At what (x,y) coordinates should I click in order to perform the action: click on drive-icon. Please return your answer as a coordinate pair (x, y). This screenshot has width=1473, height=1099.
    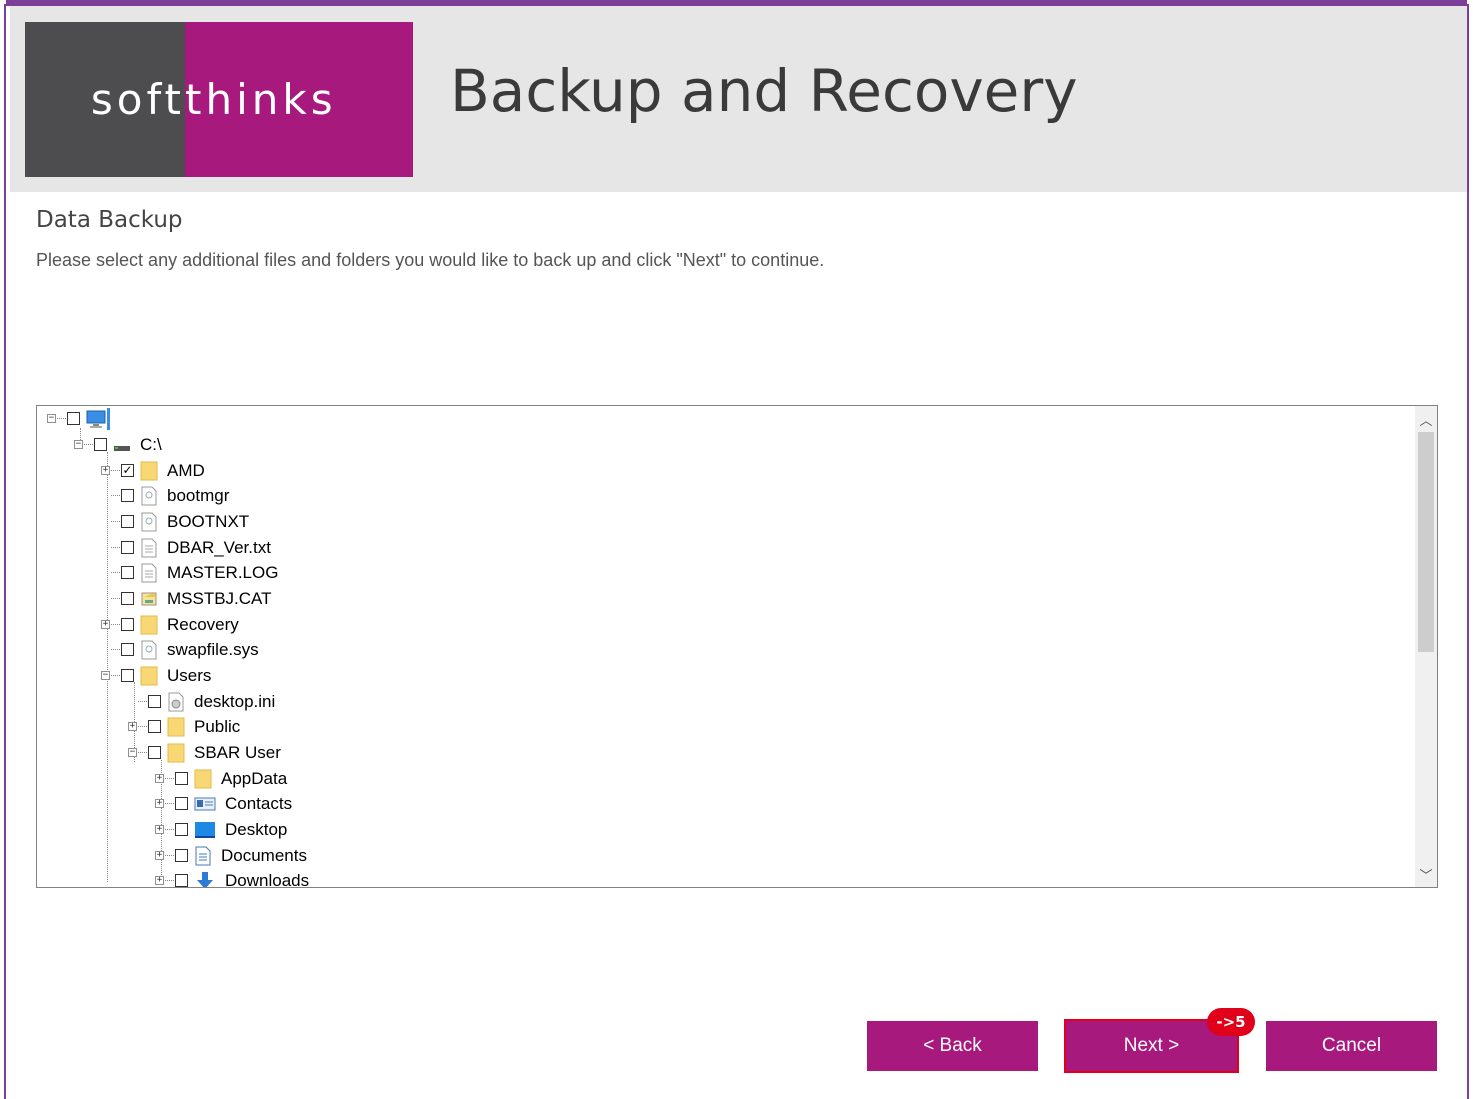
    Looking at the image, I should click on (122, 445).